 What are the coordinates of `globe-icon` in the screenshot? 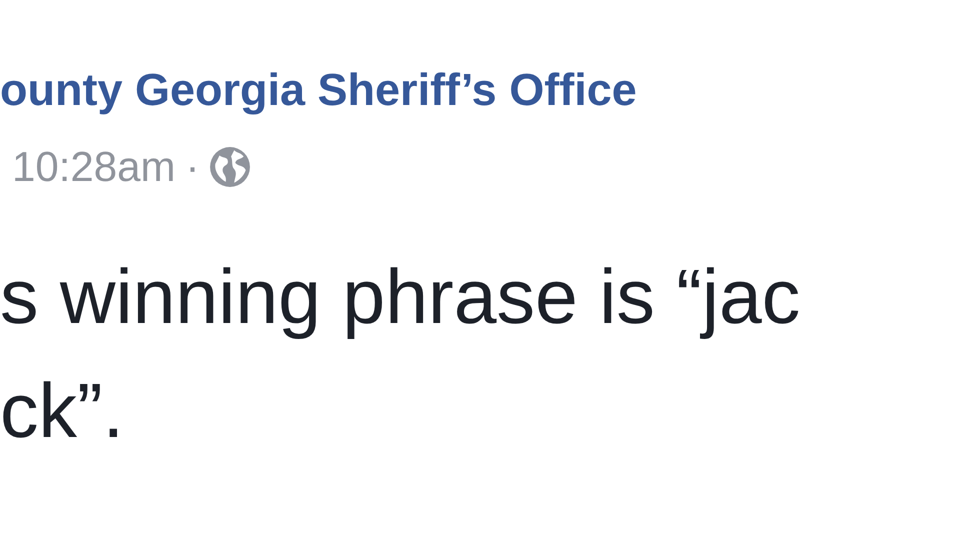 It's located at (230, 167).